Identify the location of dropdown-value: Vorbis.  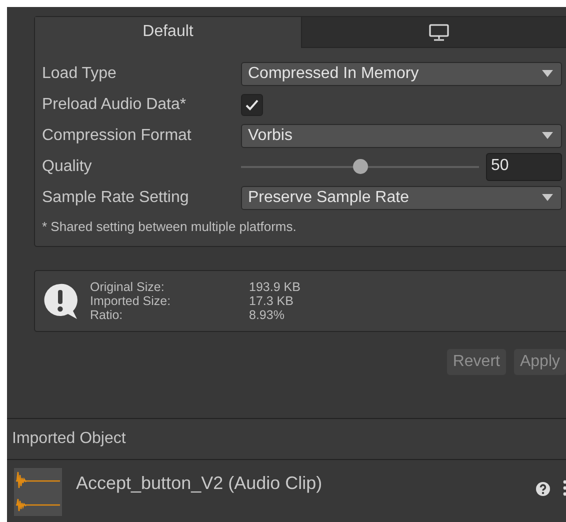
(270, 135).